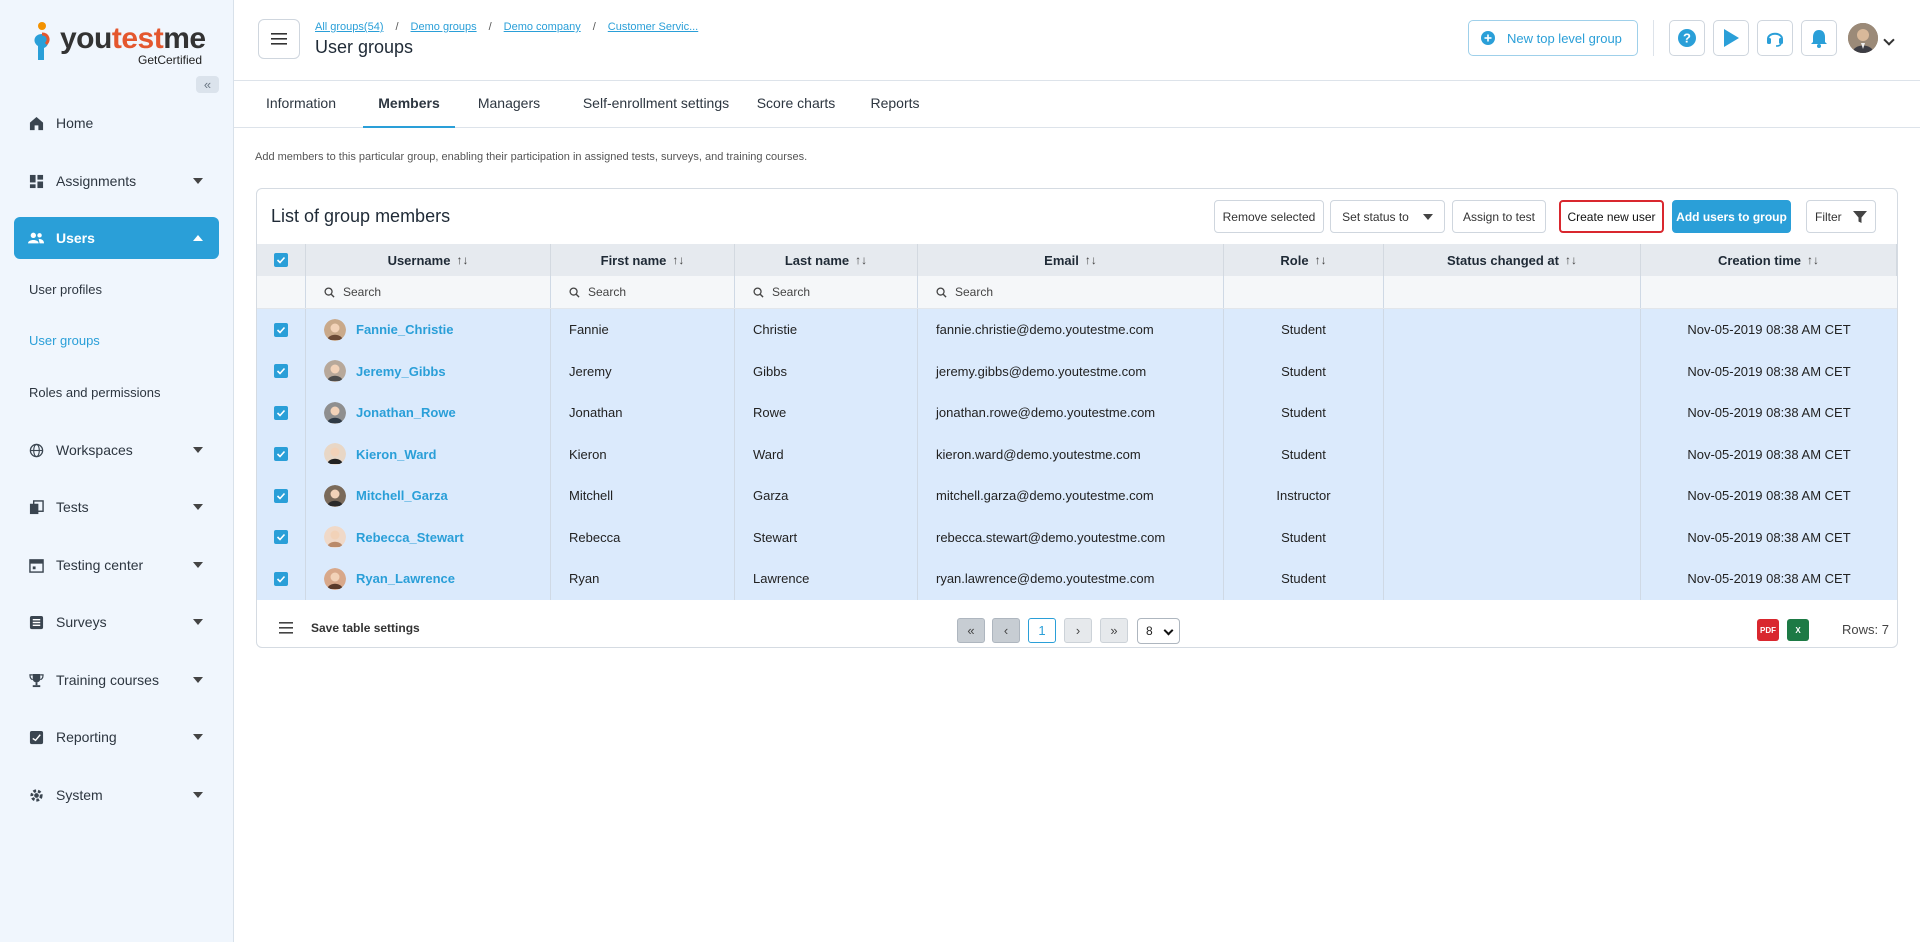 The height and width of the screenshot is (942, 1920). I want to click on email-search-input: Search, so click(1071, 292).